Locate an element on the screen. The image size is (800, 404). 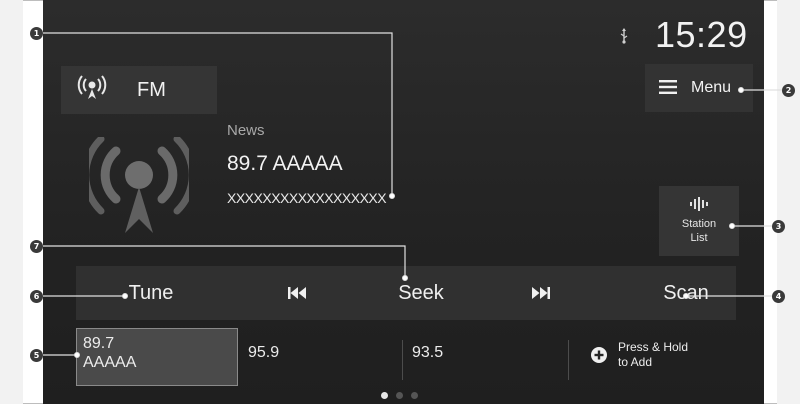
callout-4: 4 is located at coordinates (778, 296).